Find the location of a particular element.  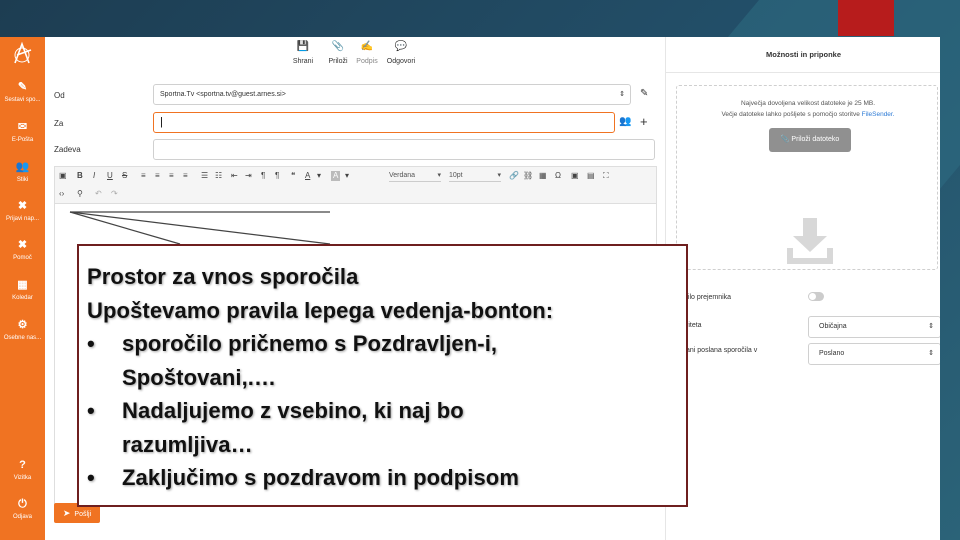

link-icon: 🔗 is located at coordinates (514, 176).